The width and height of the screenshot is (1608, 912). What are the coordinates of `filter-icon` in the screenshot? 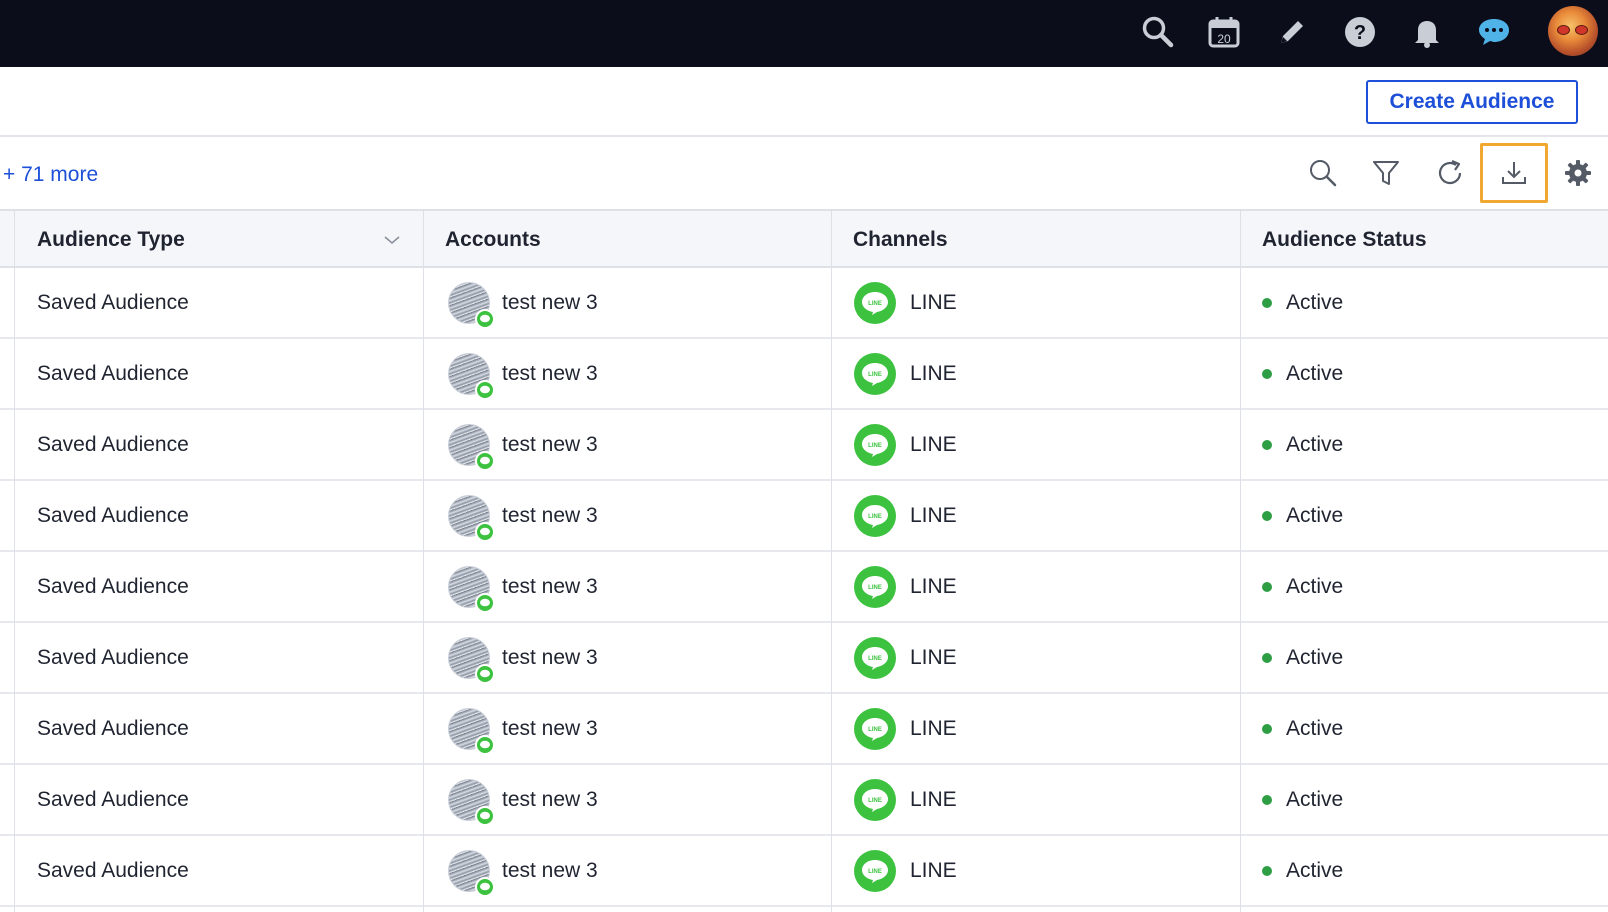 It's located at (1386, 173).